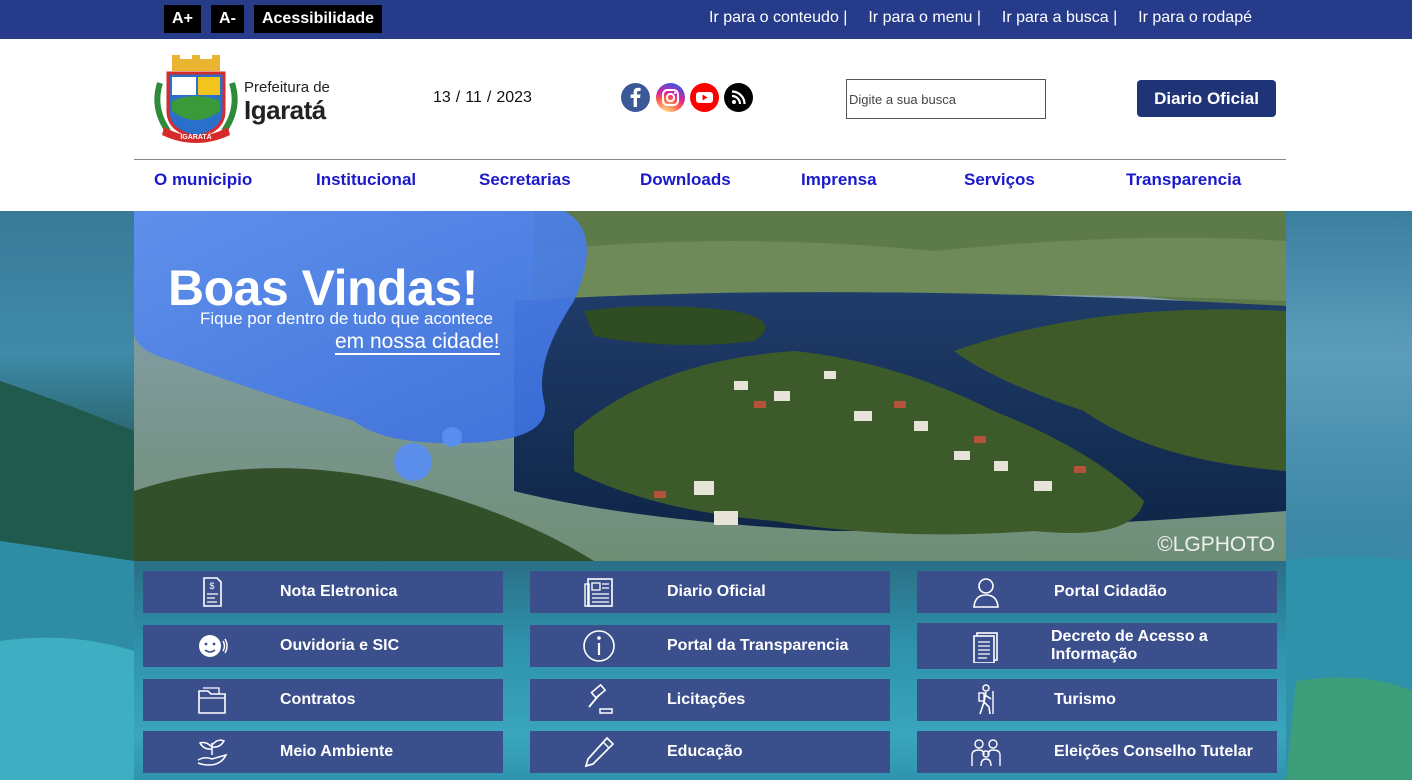 The width and height of the screenshot is (1412, 780). I want to click on tile-label: Ouvidoria e SIC, so click(340, 645).